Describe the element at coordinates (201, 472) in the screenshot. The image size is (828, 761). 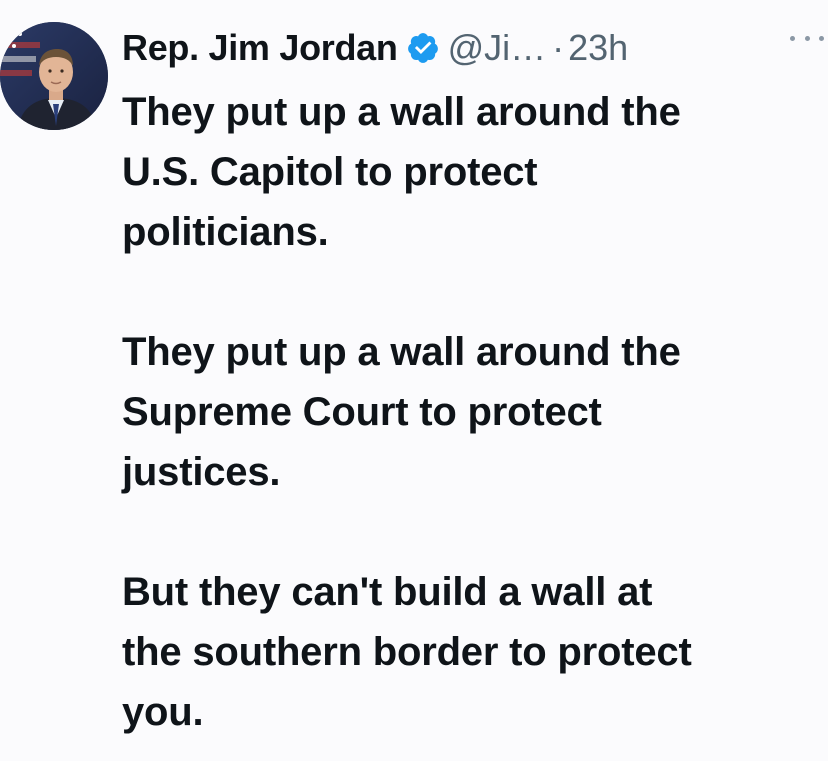
I see `text-line: justices.` at that location.